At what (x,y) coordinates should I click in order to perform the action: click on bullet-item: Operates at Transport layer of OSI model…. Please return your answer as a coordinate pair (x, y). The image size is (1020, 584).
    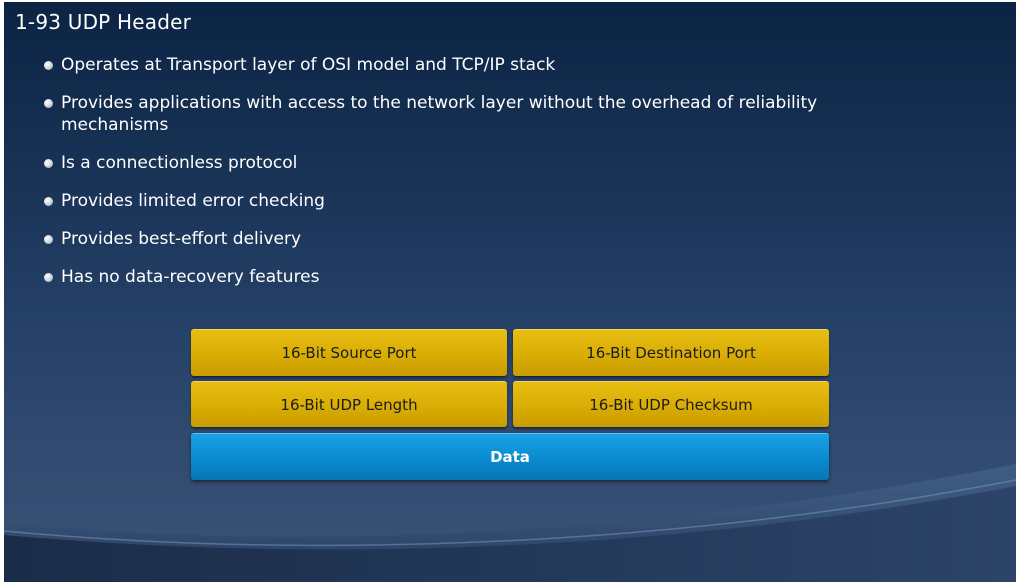
    Looking at the image, I should click on (474, 65).